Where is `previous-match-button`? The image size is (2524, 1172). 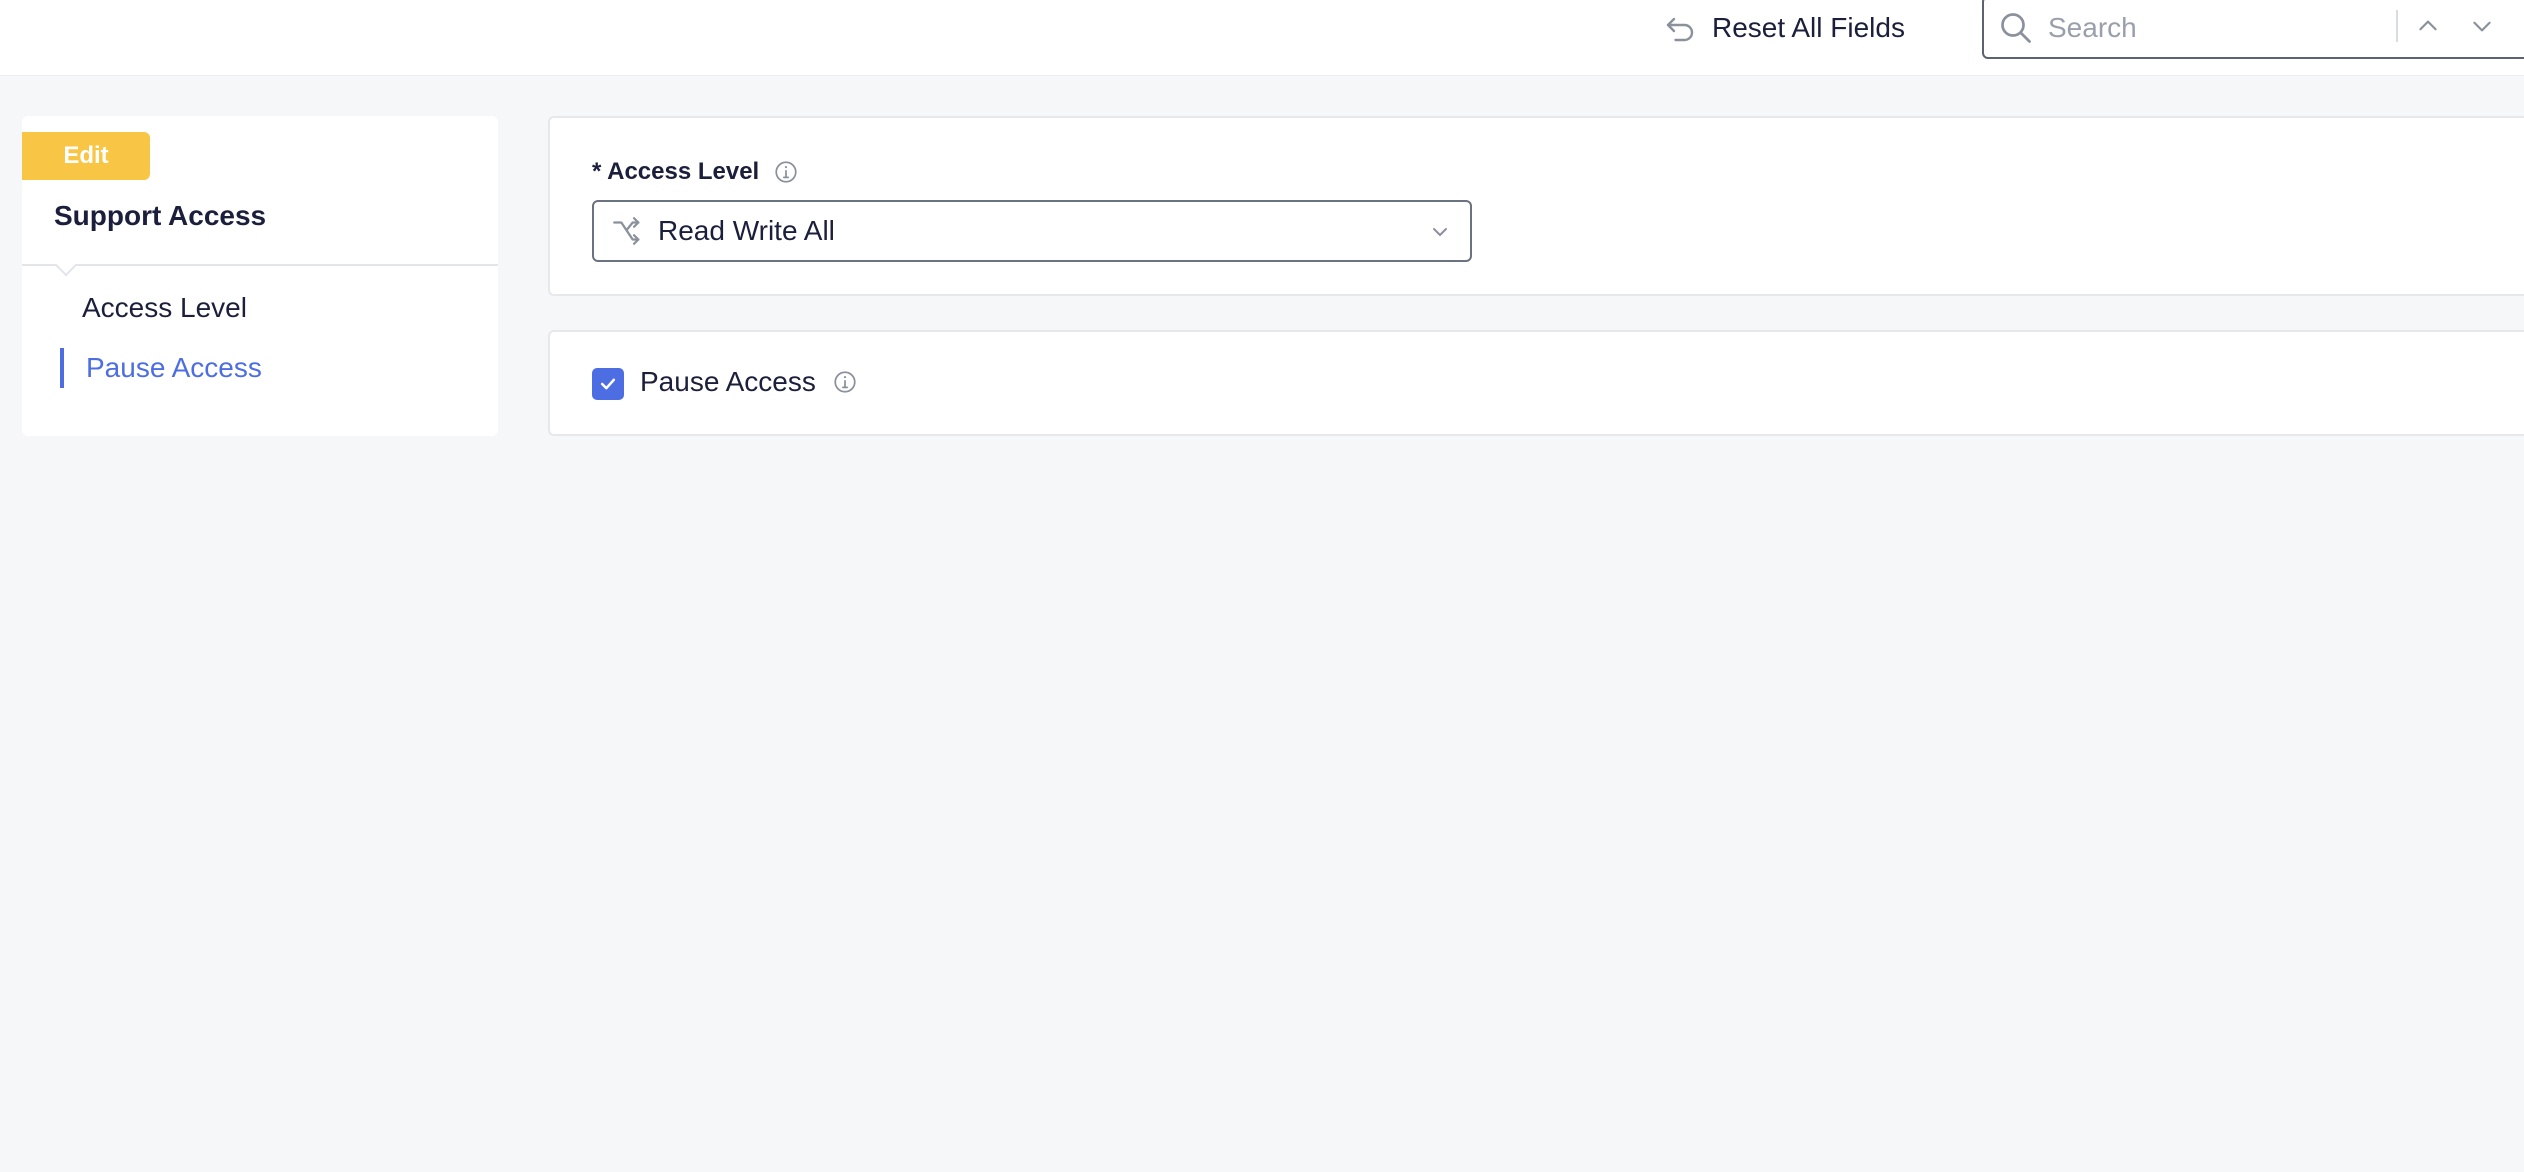 previous-match-button is located at coordinates (2428, 26).